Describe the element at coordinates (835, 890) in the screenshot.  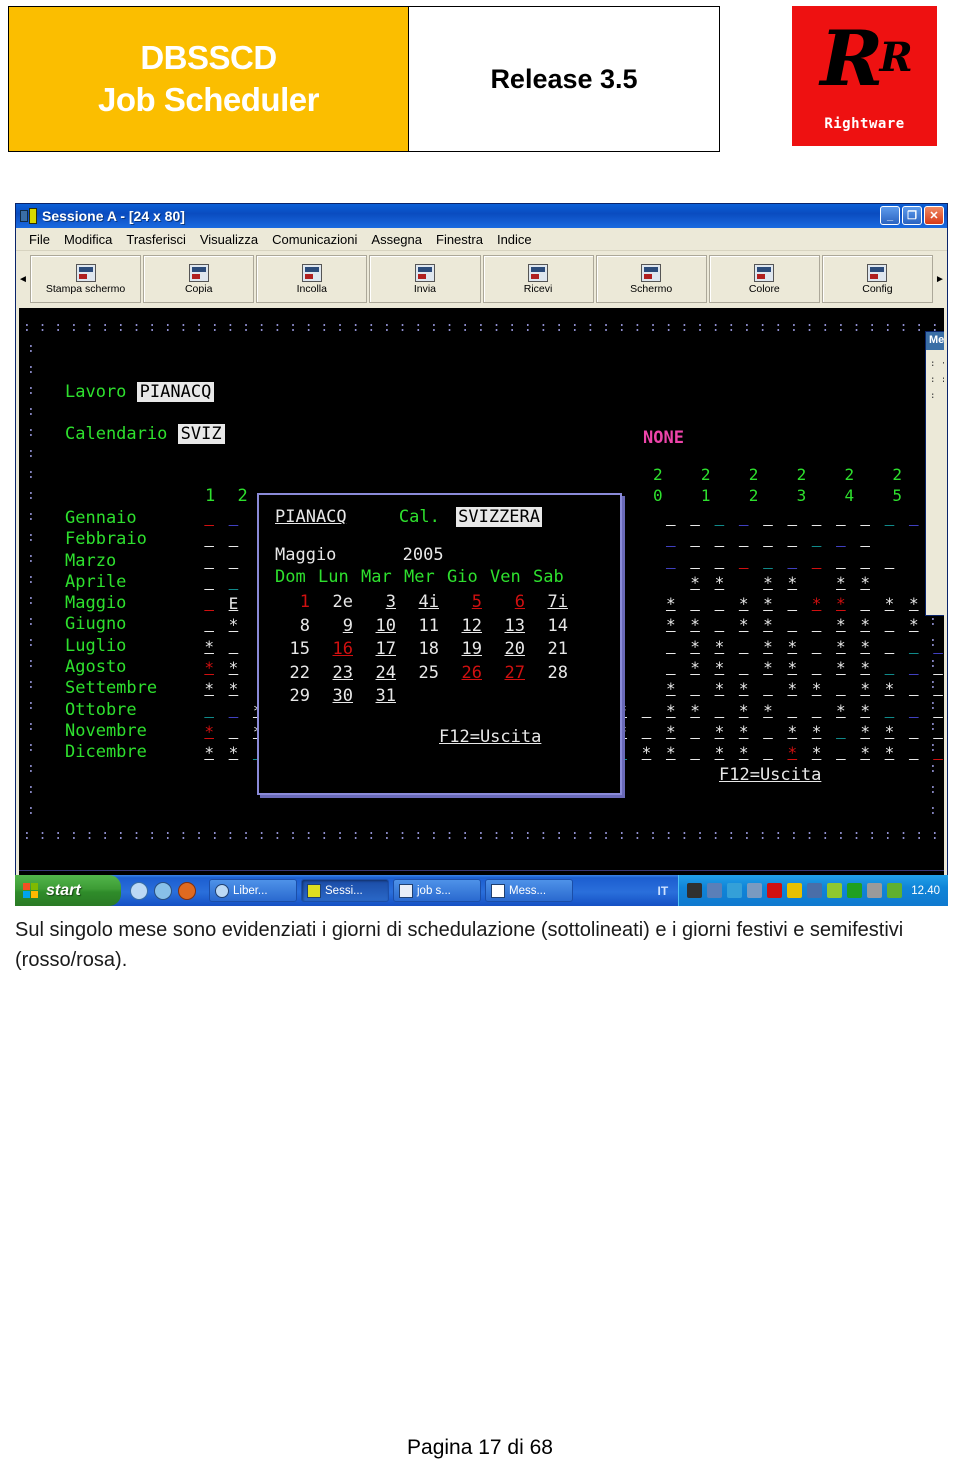
I see `tray-monitor-icon` at that location.